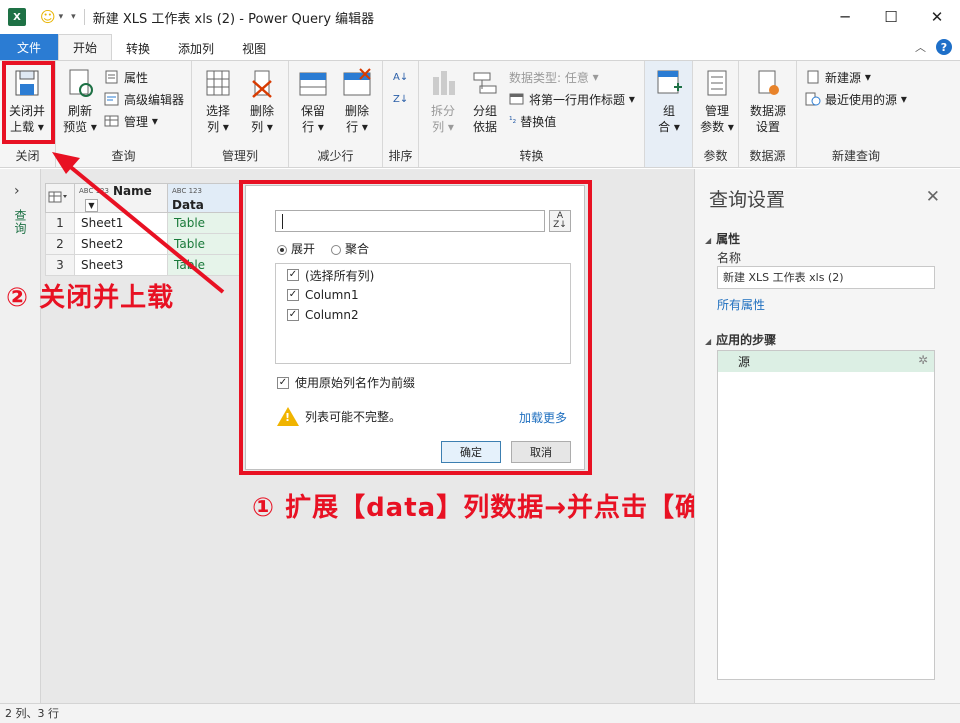  Describe the element at coordinates (856, 114) in the screenshot. I see `group-new-query: 新建源 ▾ 最近使用的源 ▾ 新建查询` at that location.